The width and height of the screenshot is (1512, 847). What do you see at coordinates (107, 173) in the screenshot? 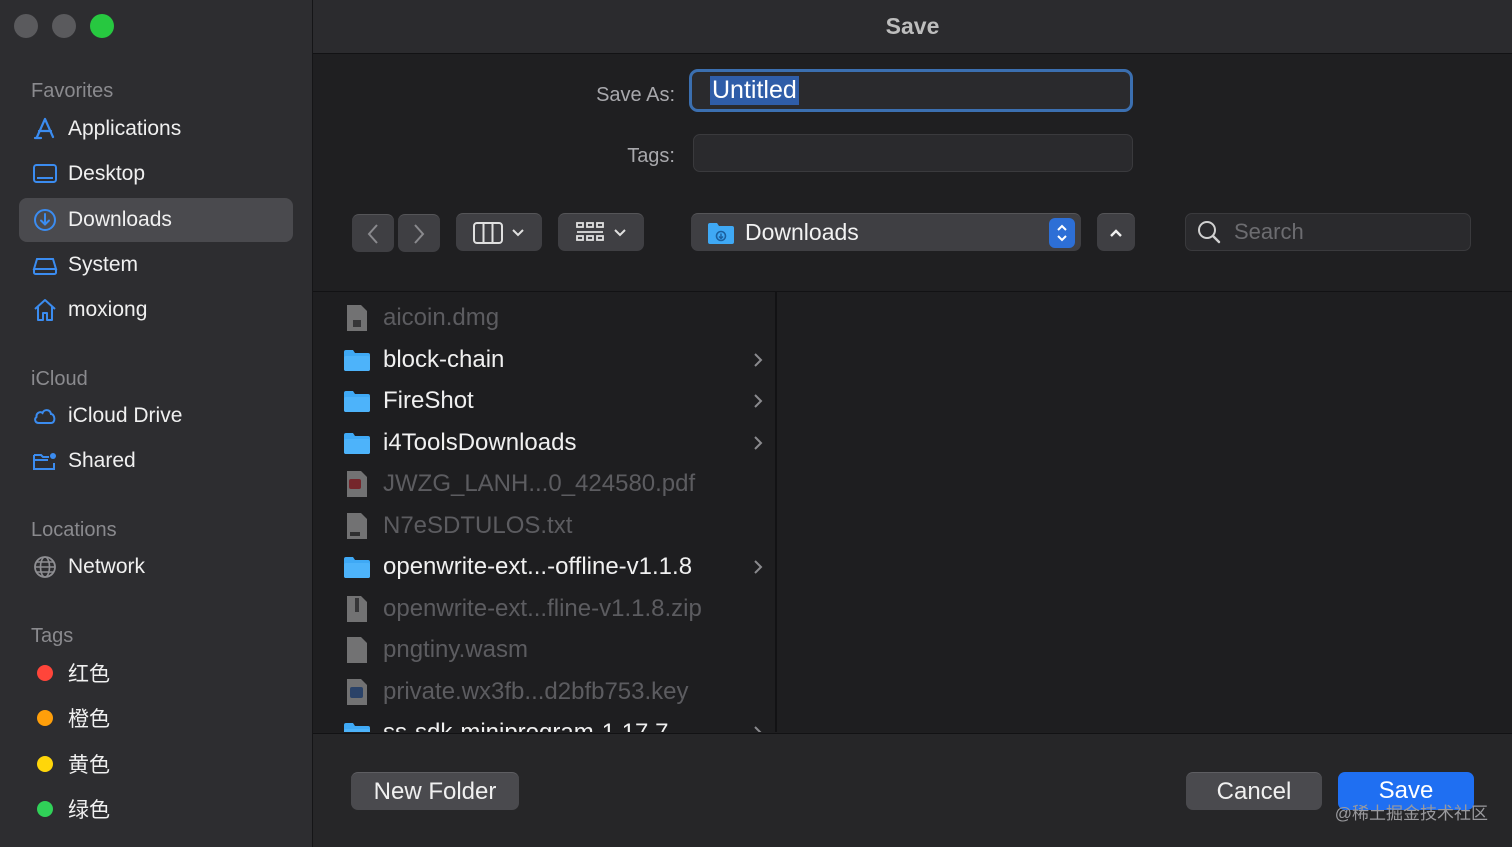
I see `sidebar-item-label: Desktop` at bounding box center [107, 173].